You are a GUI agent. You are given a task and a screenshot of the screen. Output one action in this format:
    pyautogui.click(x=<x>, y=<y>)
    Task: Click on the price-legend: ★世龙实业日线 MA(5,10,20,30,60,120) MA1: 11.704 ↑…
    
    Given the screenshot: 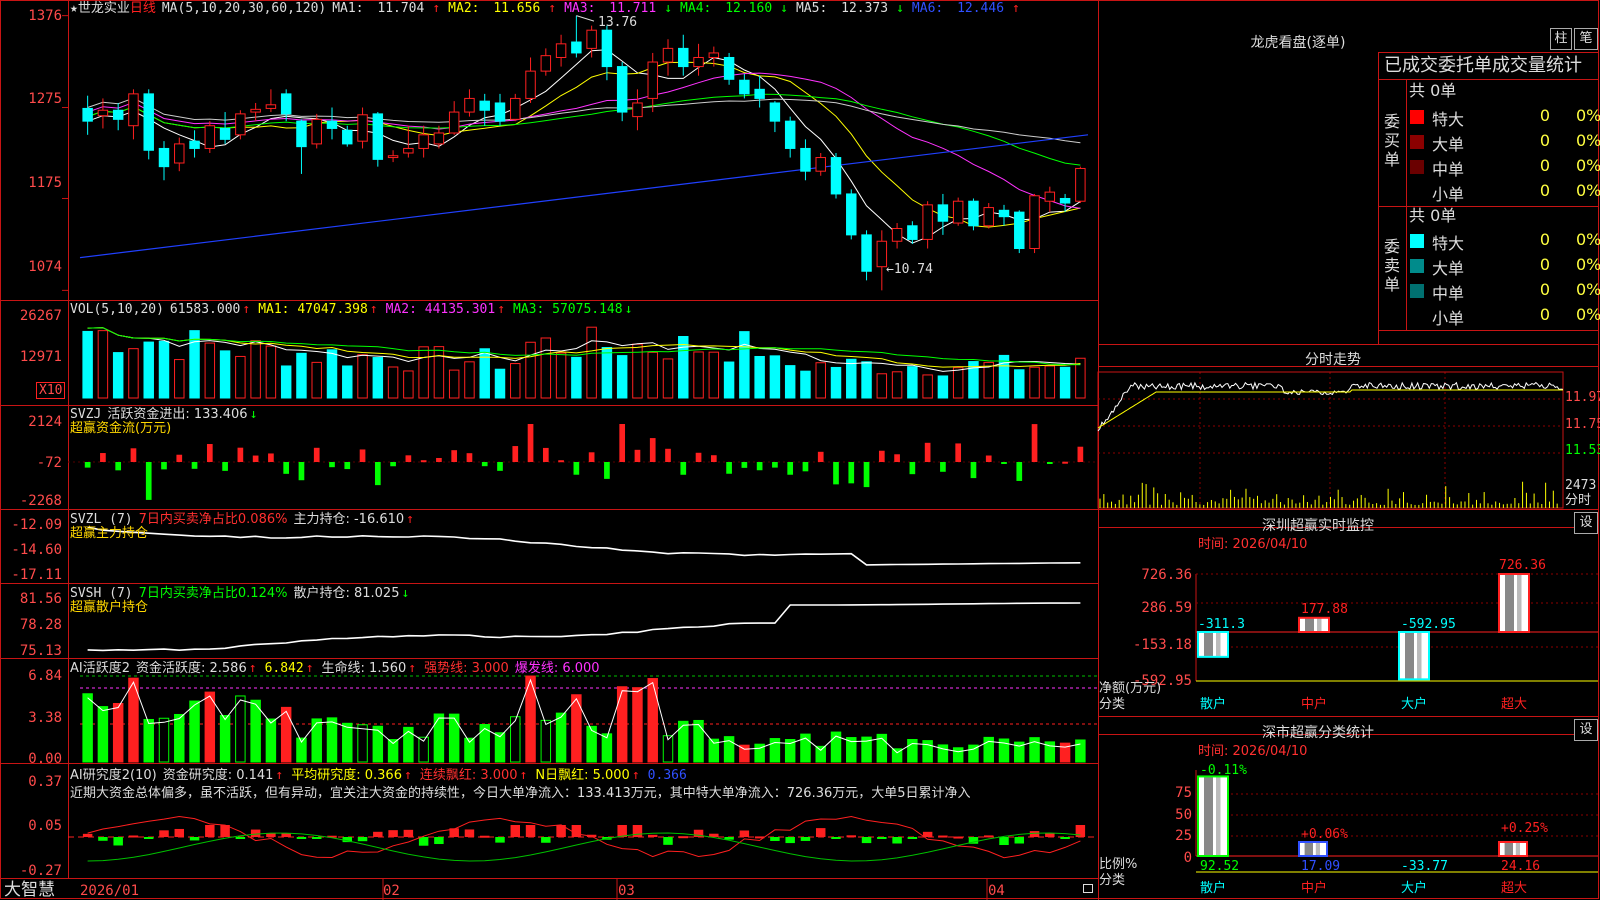 What is the action you would take?
    pyautogui.click(x=545, y=8)
    